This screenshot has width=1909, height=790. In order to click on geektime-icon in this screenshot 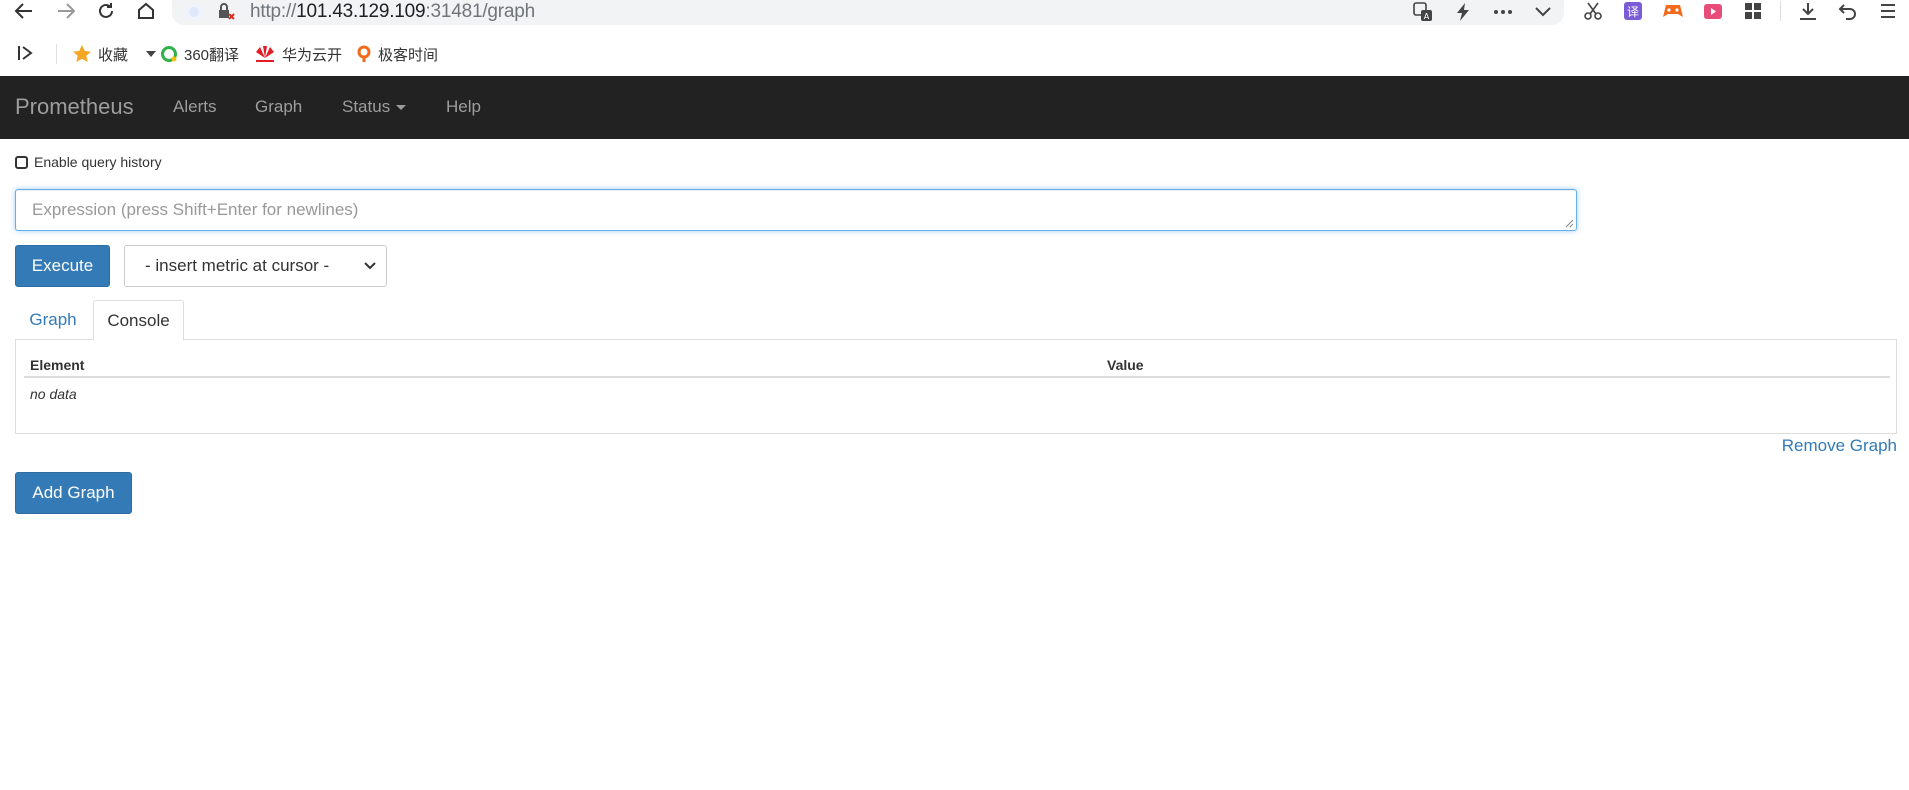, I will do `click(364, 53)`.